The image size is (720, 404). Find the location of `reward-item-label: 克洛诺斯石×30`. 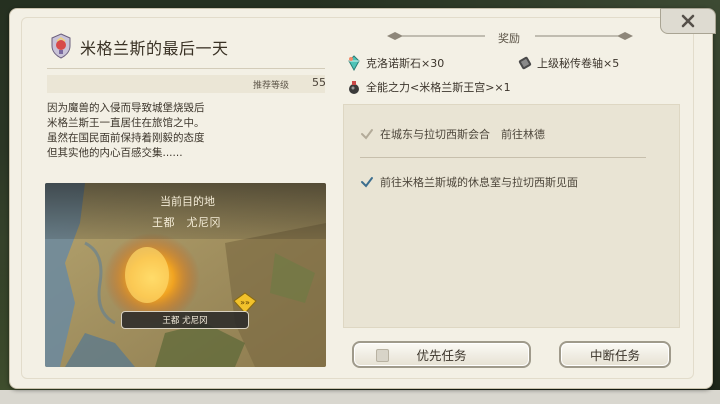

reward-item-label: 克洛诺斯石×30 is located at coordinates (405, 63).